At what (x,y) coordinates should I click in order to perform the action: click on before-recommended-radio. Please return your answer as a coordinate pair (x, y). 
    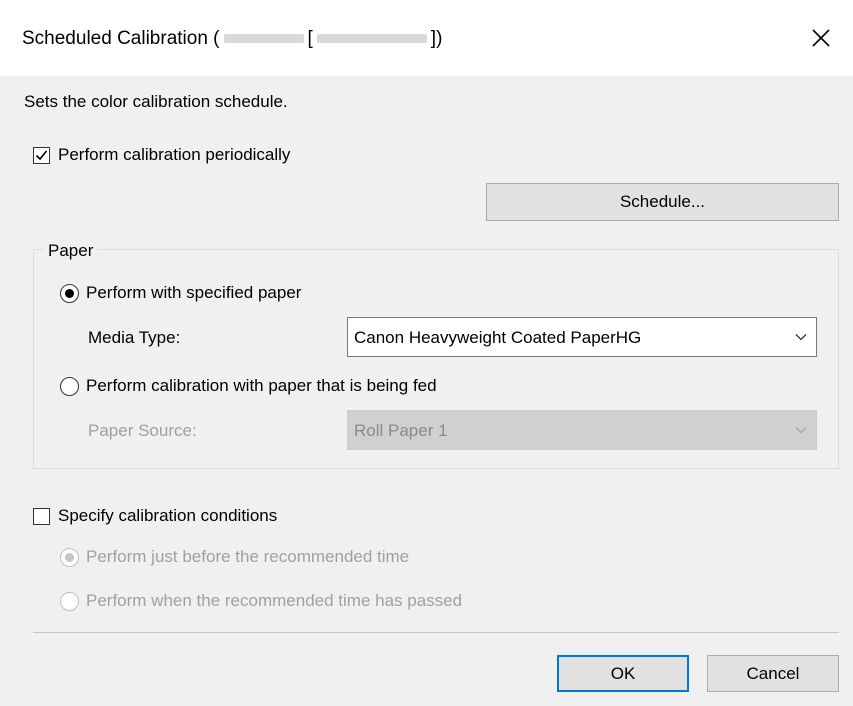
    Looking at the image, I should click on (69, 557).